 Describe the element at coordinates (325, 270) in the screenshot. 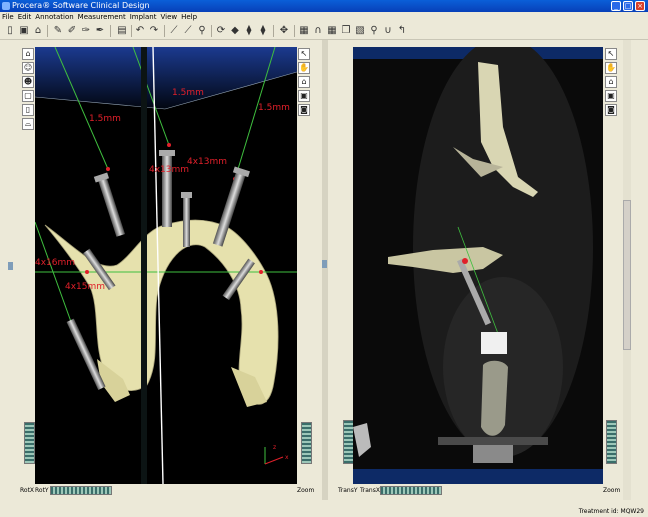

I see `panel-splitter` at that location.